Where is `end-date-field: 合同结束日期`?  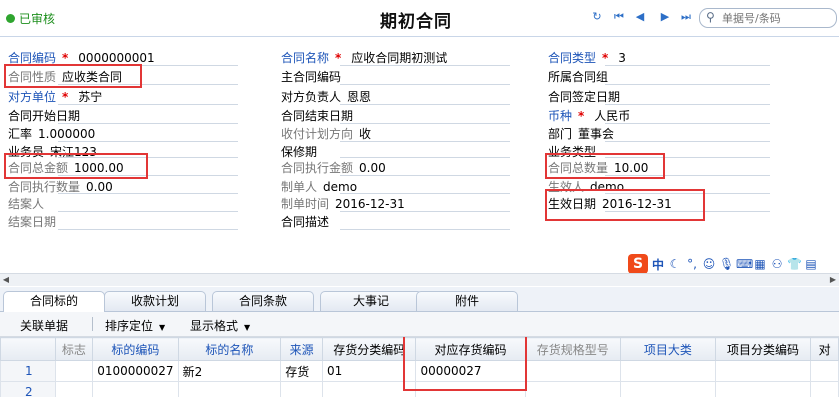
end-date-field: 合同结束日期 is located at coordinates (317, 115).